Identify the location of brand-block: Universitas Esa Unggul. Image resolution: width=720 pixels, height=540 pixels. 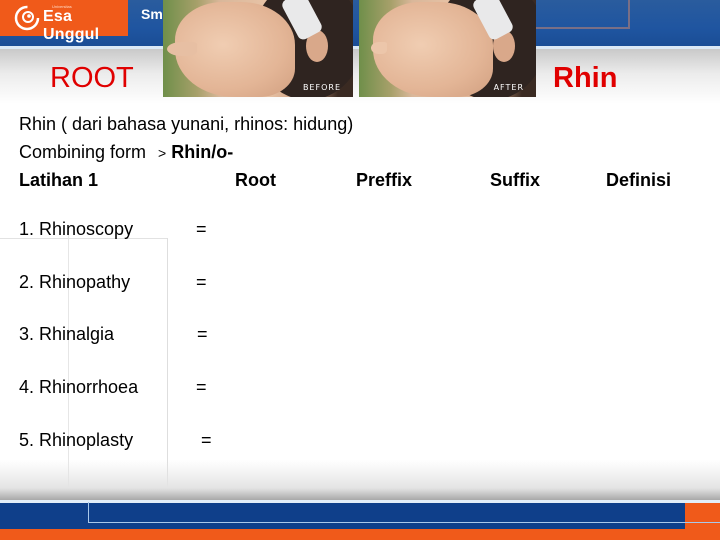
(64, 21).